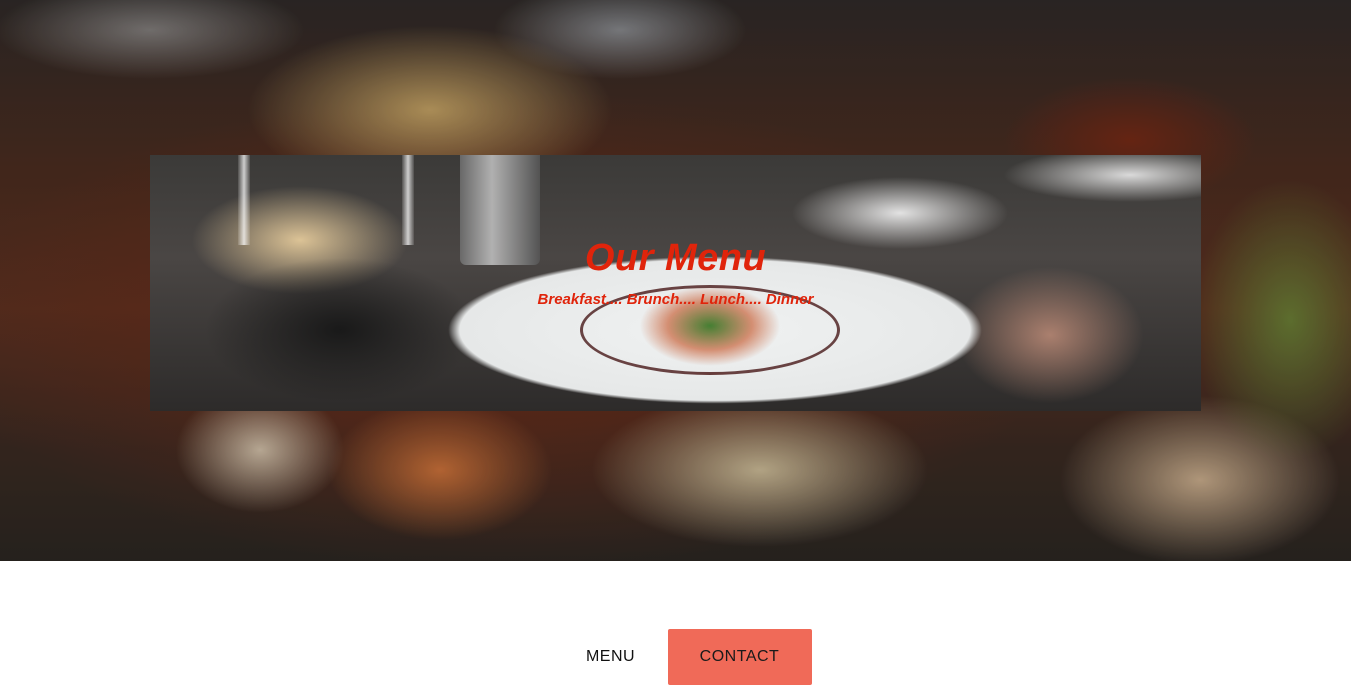 The width and height of the screenshot is (1351, 685). What do you see at coordinates (739, 657) in the screenshot?
I see `nav-contact-button: CONTACT` at bounding box center [739, 657].